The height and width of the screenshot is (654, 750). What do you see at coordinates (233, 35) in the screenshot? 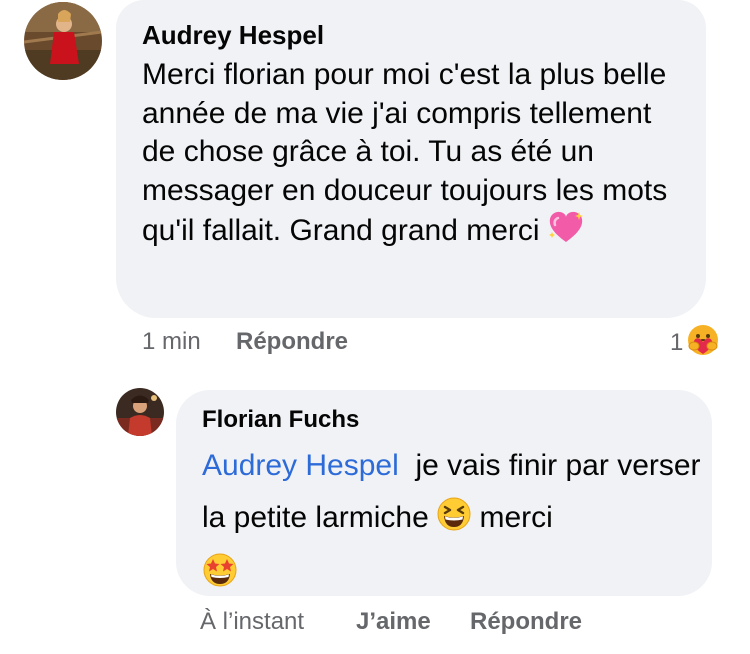
I see `comment-author: Audrey Hespel` at bounding box center [233, 35].